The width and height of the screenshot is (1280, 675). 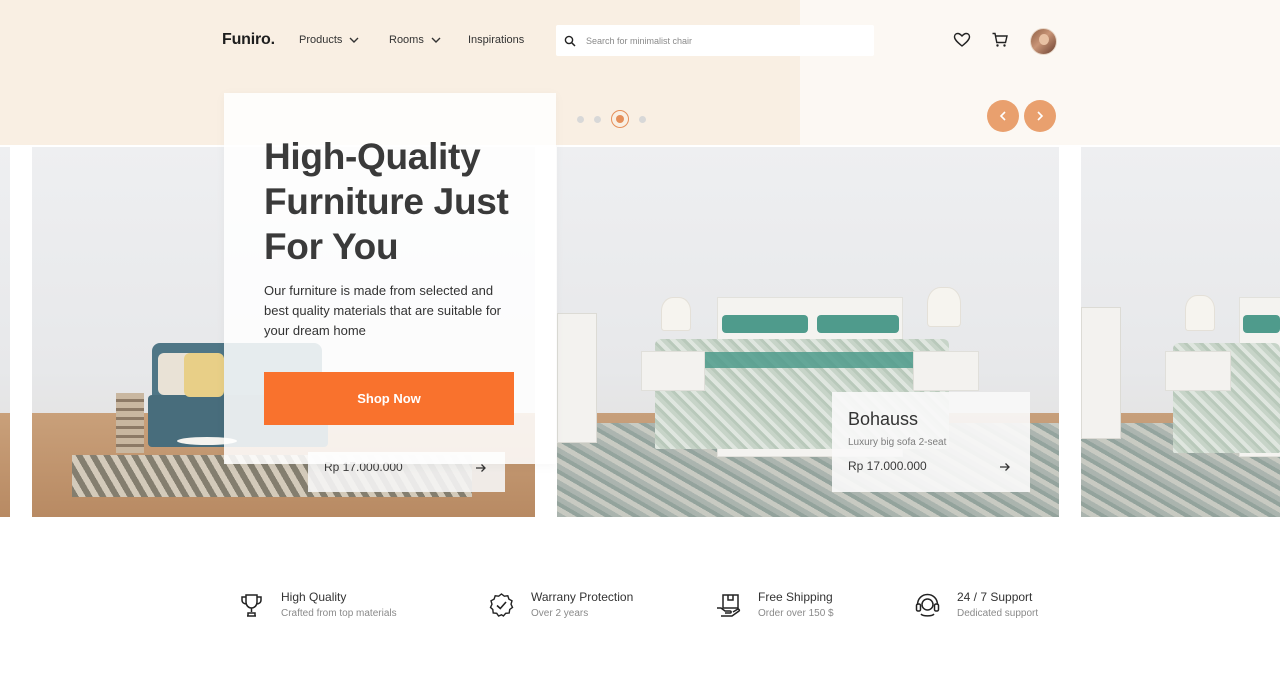 I want to click on search-input, so click(x=716, y=40).